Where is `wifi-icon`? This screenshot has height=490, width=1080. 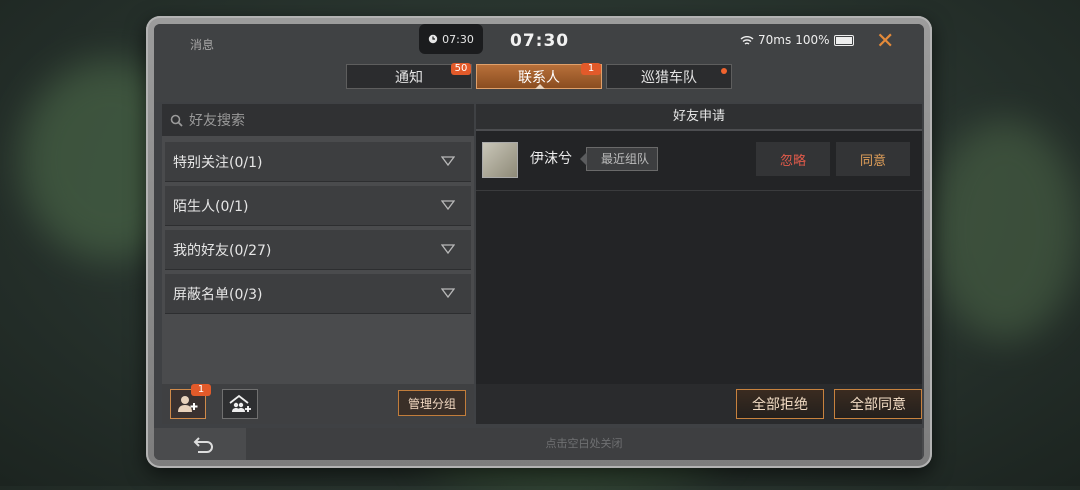 wifi-icon is located at coordinates (747, 40).